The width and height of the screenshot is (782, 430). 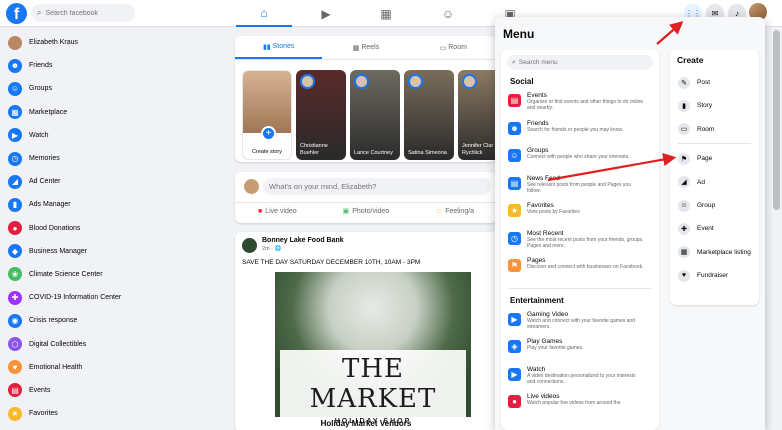 I want to click on sidebar-item-marketplace: ▦ Marketplace, so click(x=112, y=112).